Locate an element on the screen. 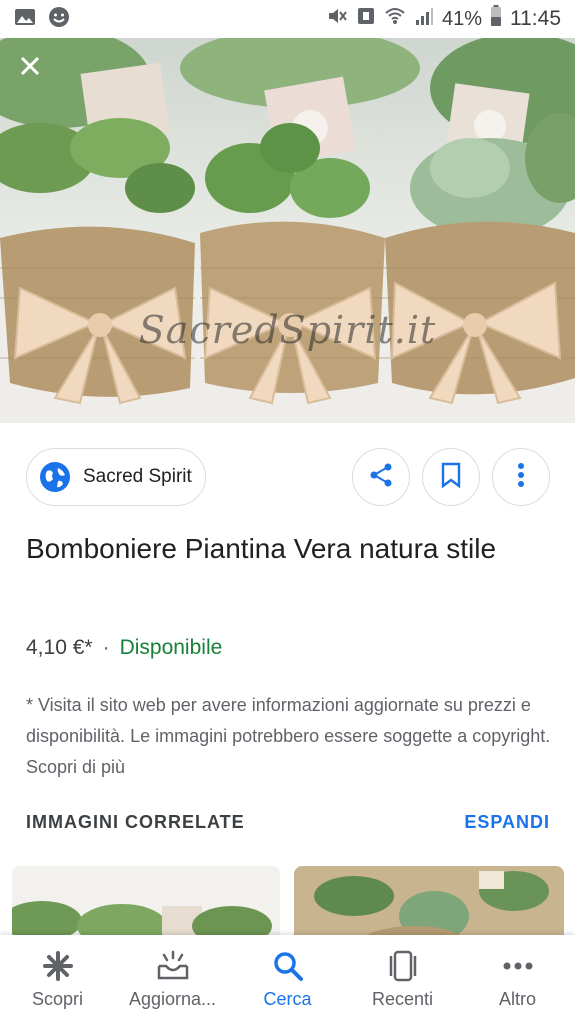 This screenshot has width=575, height=1024. nav-more: Altro is located at coordinates (517, 979).